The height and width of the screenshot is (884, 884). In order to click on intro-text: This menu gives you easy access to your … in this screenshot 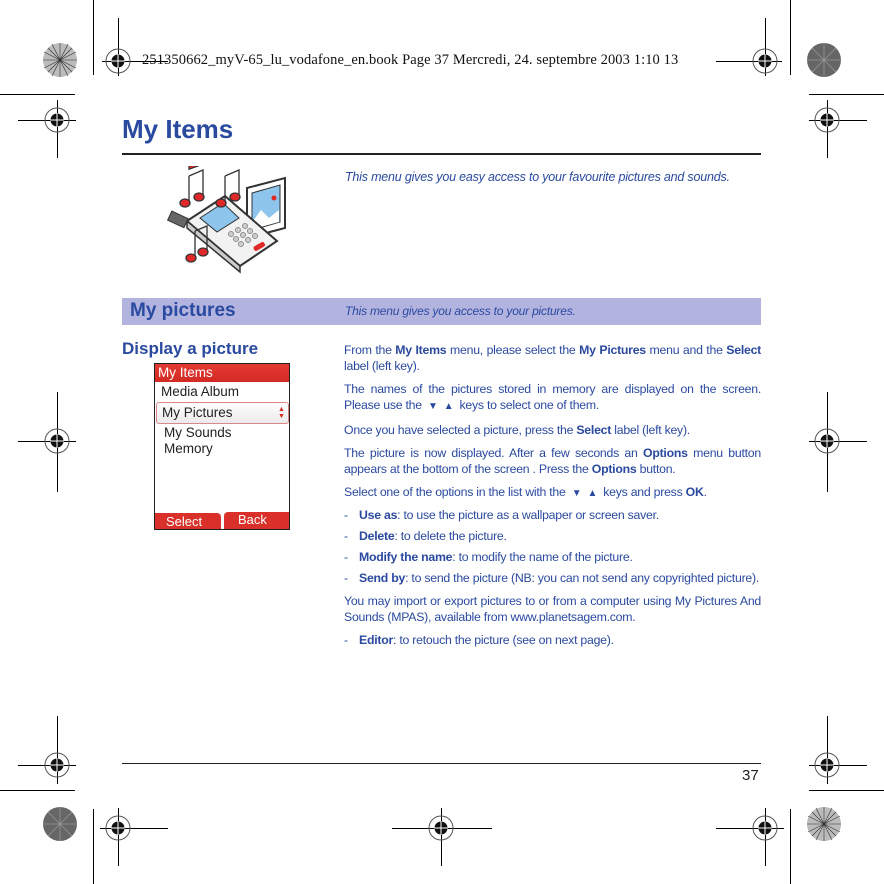, I will do `click(537, 177)`.